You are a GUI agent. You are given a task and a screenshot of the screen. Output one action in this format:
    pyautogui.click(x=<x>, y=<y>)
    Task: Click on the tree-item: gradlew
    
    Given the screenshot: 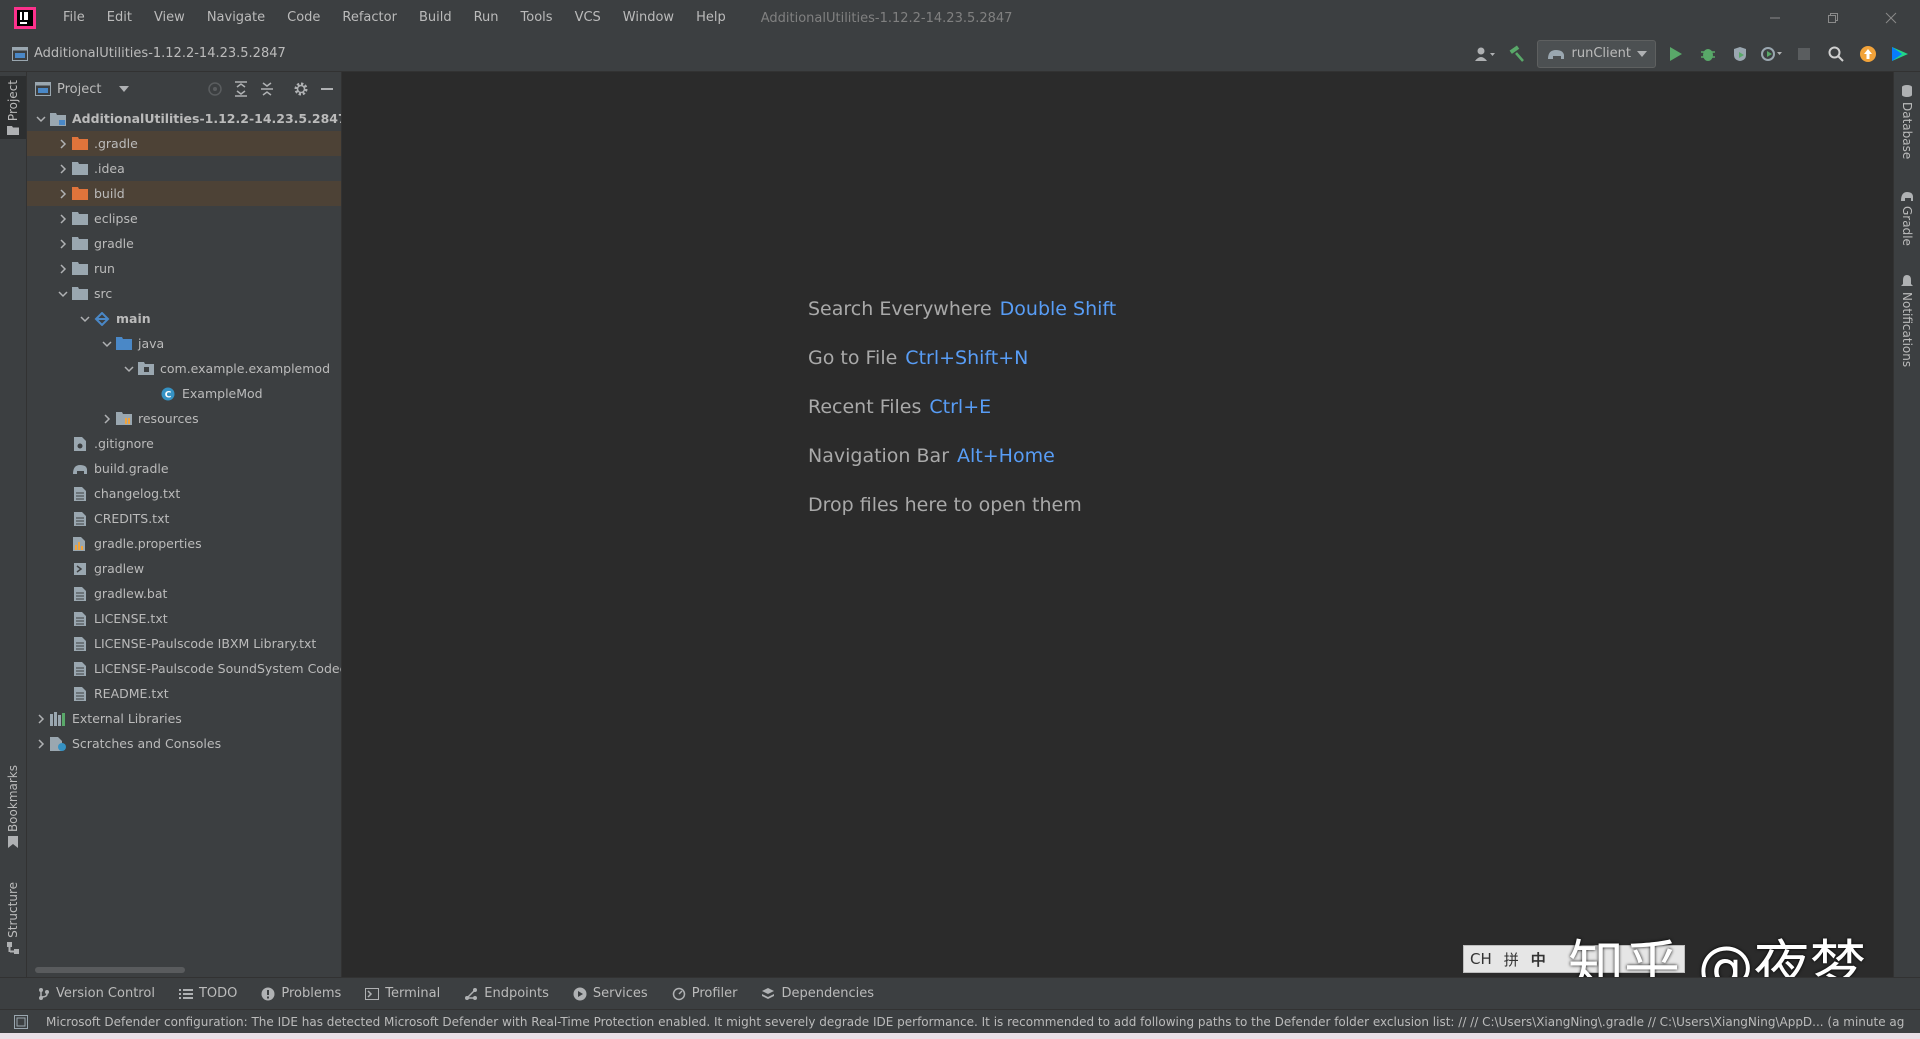 What is the action you would take?
    pyautogui.click(x=184, y=568)
    